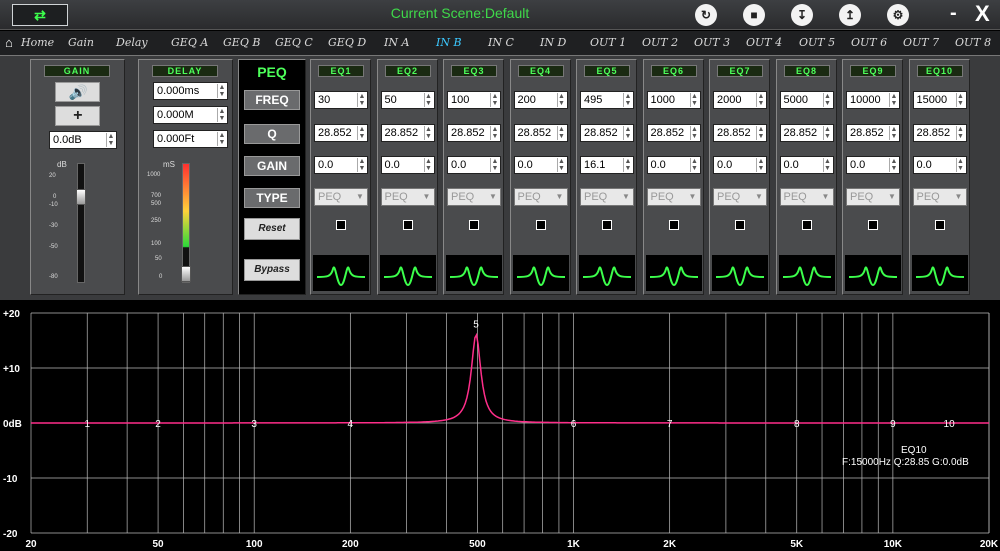 Image resolution: width=1000 pixels, height=551 pixels. Describe the element at coordinates (607, 165) in the screenshot. I see `band-gain-field: 16.1 ▲ ▼` at that location.